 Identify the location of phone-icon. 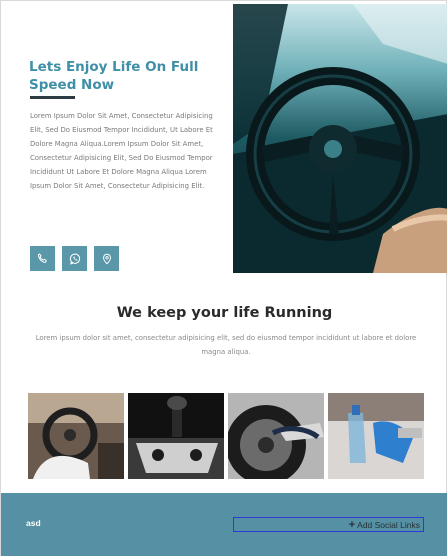
(42, 258).